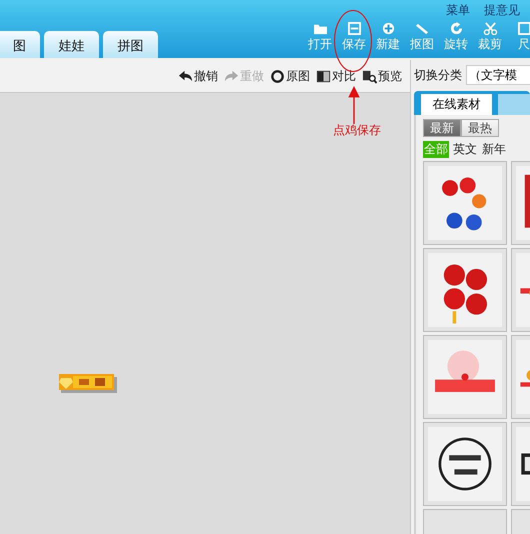 Image resolution: width=530 pixels, height=534 pixels. What do you see at coordinates (320, 28) in the screenshot?
I see `folder-icon` at bounding box center [320, 28].